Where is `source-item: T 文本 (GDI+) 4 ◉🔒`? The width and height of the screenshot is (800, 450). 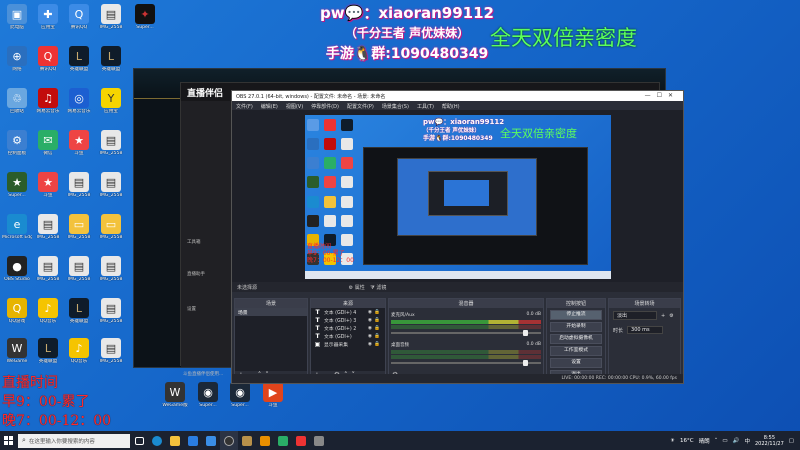 source-item: T 文本 (GDI+) 4 ◉🔒 is located at coordinates (348, 312).